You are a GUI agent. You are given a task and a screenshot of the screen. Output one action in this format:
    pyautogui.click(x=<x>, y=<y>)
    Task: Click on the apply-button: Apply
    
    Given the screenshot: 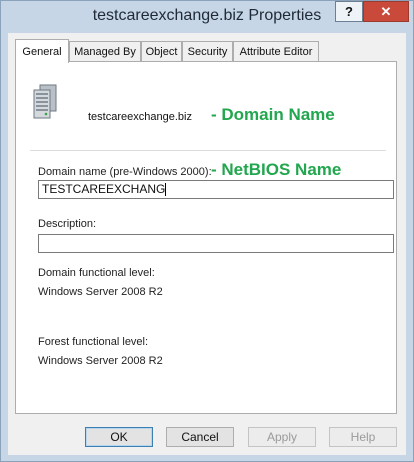 What is the action you would take?
    pyautogui.click(x=282, y=437)
    